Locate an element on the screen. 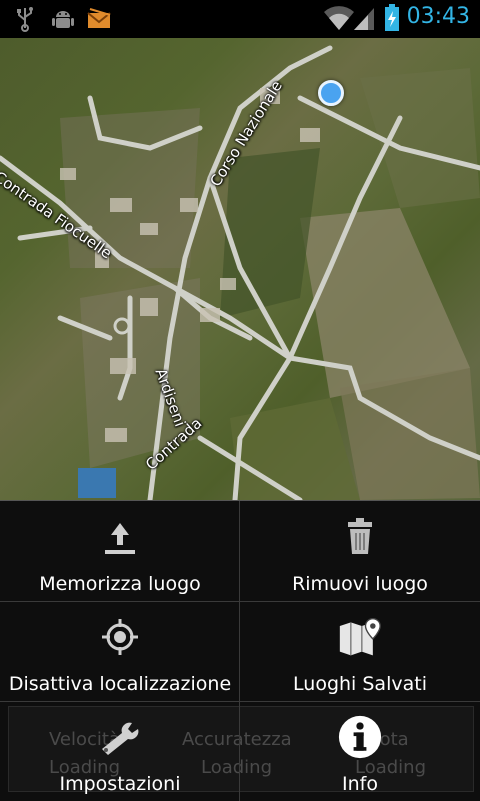 This screenshot has width=480, height=801. menu-item-disattiva-localizzazione: Disattiva localizzazione is located at coordinates (120, 651).